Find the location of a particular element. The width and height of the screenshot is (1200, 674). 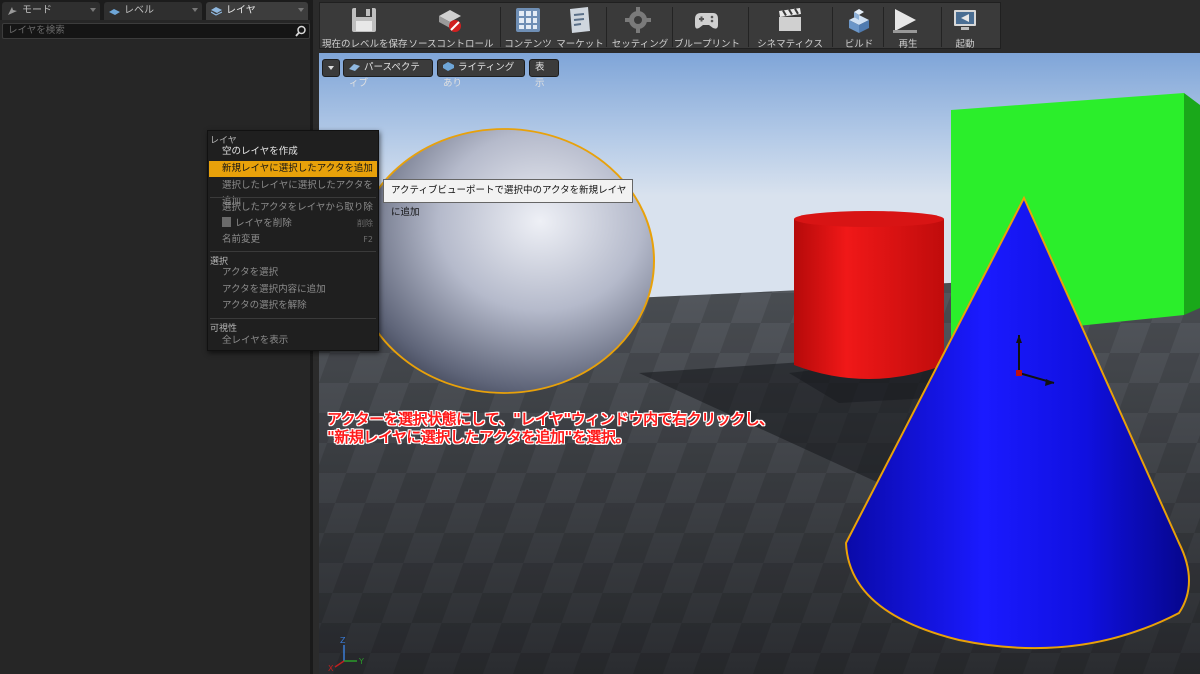

marketplace-icon is located at coordinates (580, 20).